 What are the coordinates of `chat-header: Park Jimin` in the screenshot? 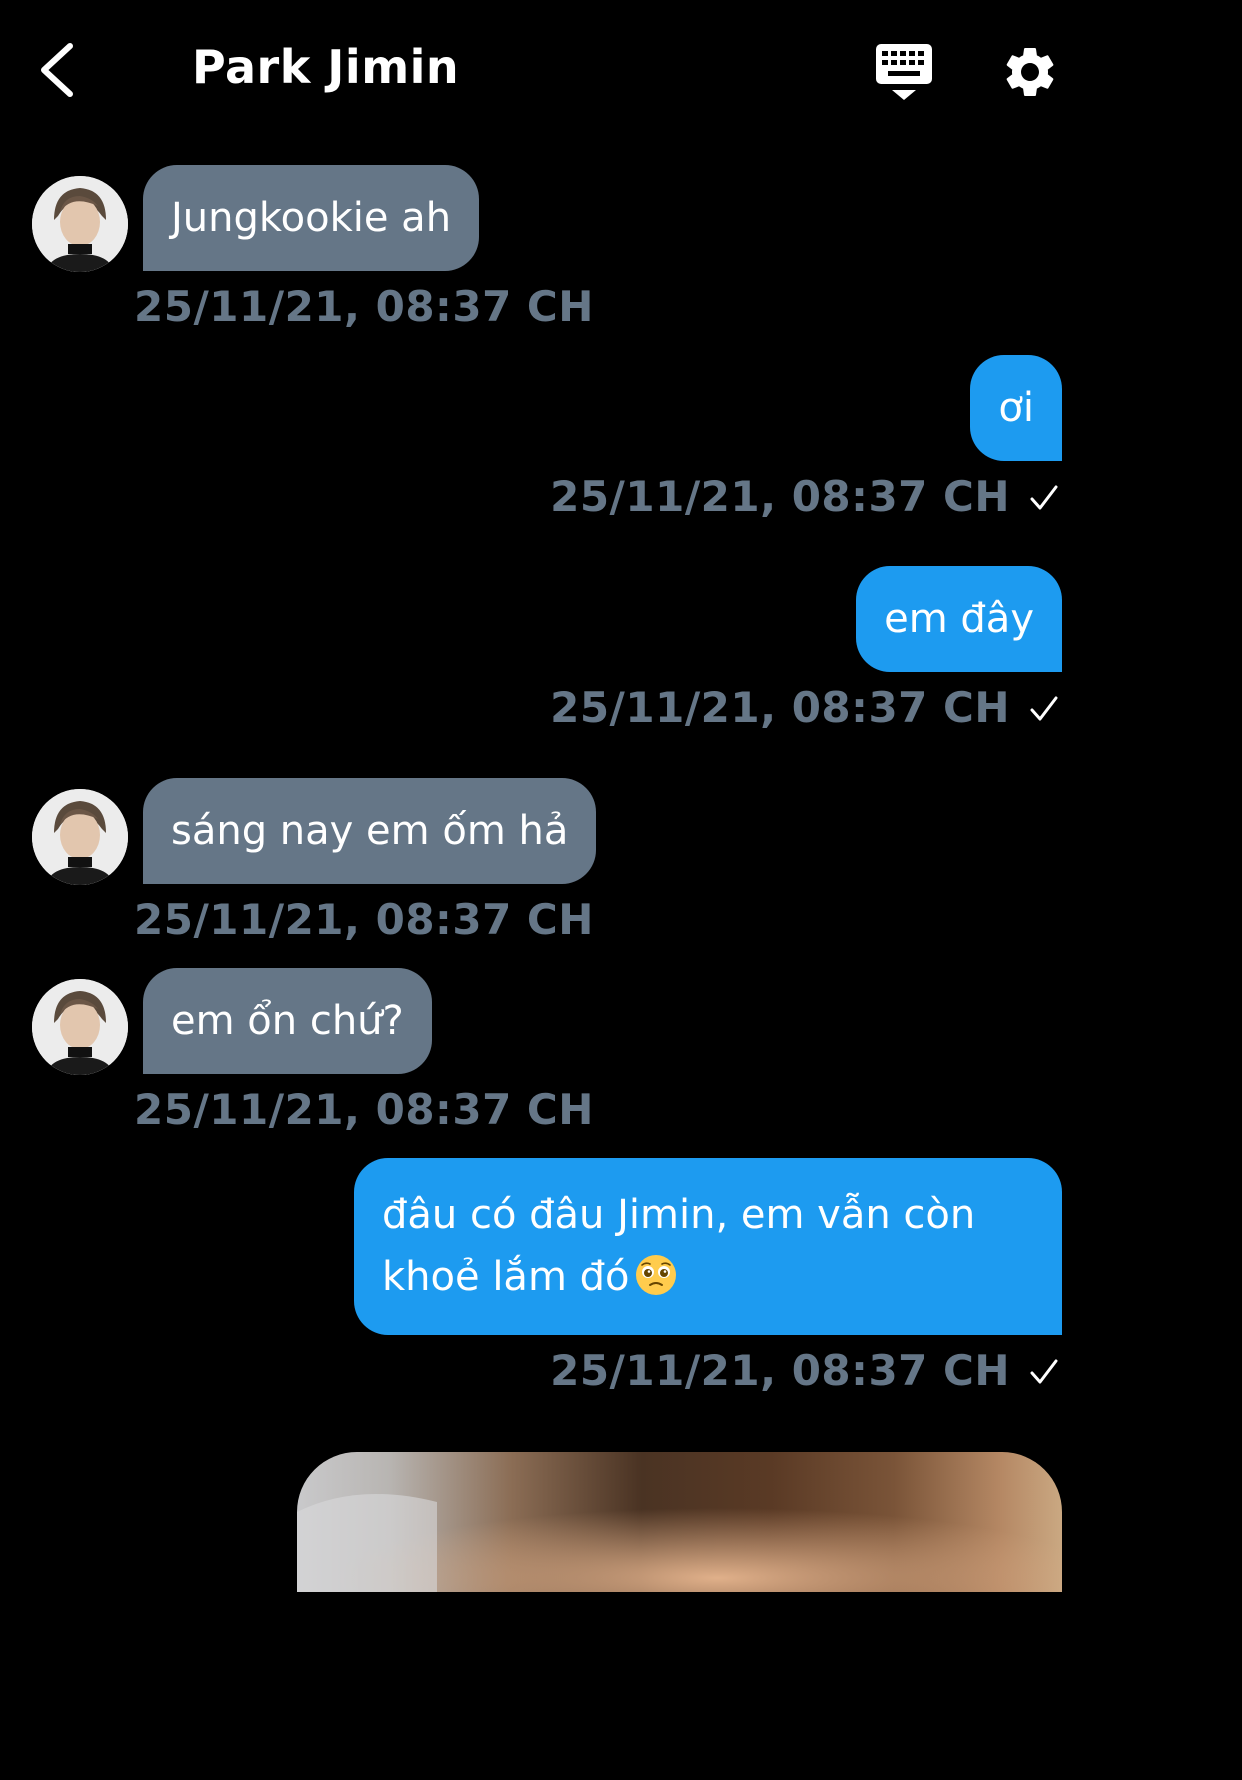 It's located at (547, 70).